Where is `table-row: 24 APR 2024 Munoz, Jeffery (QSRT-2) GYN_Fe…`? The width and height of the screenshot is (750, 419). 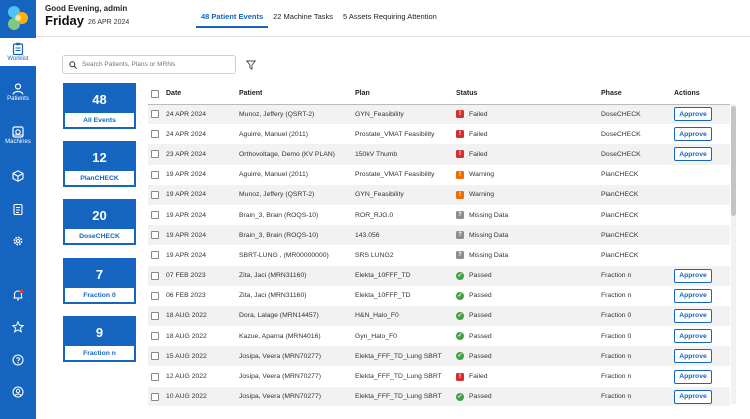 table-row: 24 APR 2024 Munoz, Jeffery (QSRT-2) GYN_Fe… is located at coordinates (439, 114).